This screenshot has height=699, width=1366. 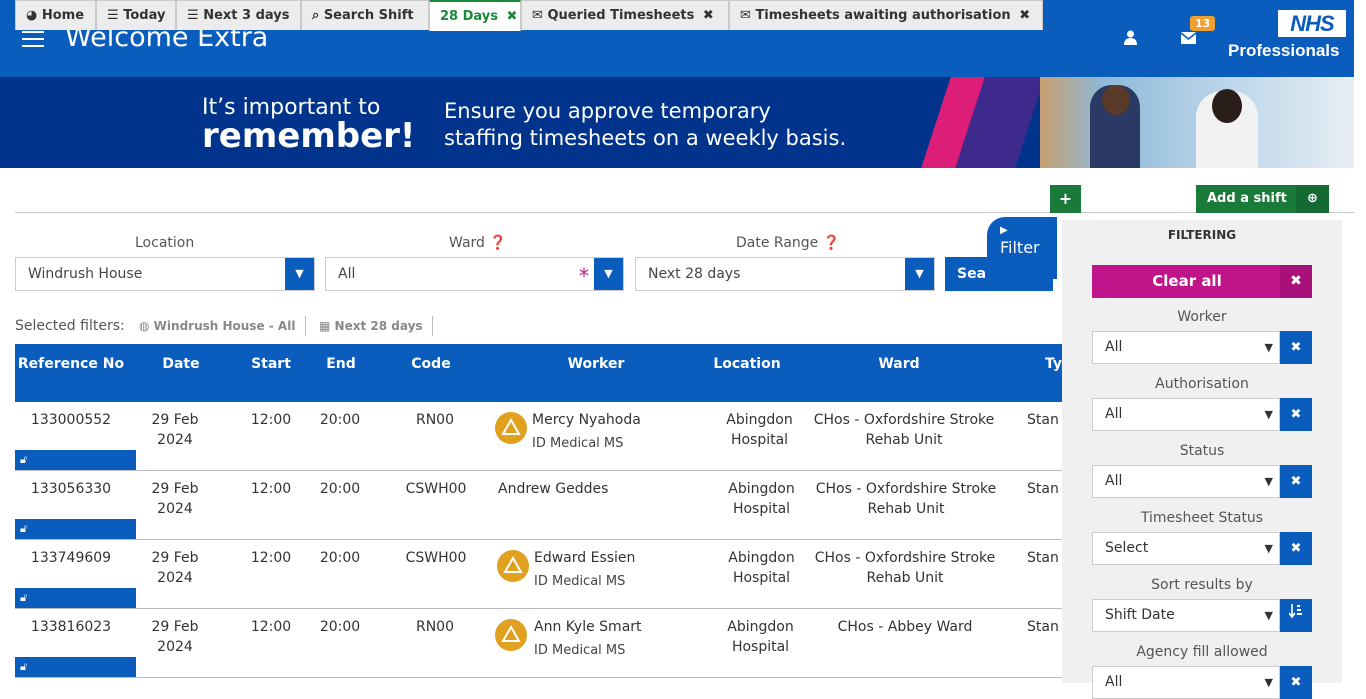 What do you see at coordinates (586, 420) in the screenshot?
I see `cell-worker-name: Mercy Nyahoda` at bounding box center [586, 420].